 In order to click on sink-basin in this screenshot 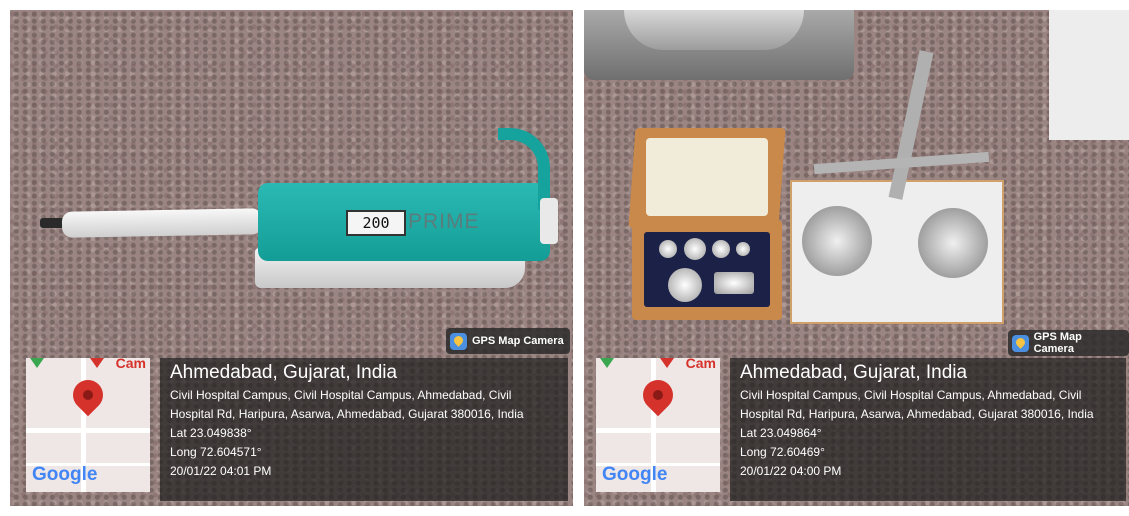, I will do `click(714, 30)`.